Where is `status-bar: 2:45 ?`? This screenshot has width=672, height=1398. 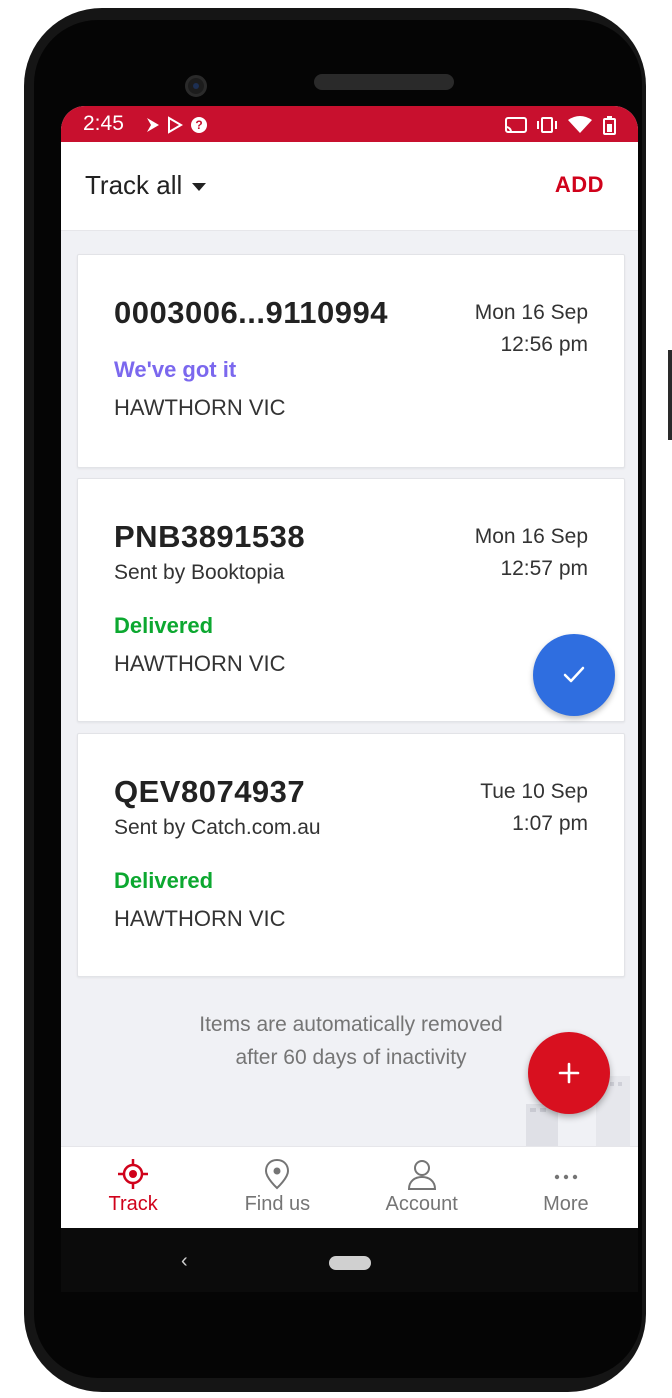
status-bar: 2:45 ? is located at coordinates (349, 124).